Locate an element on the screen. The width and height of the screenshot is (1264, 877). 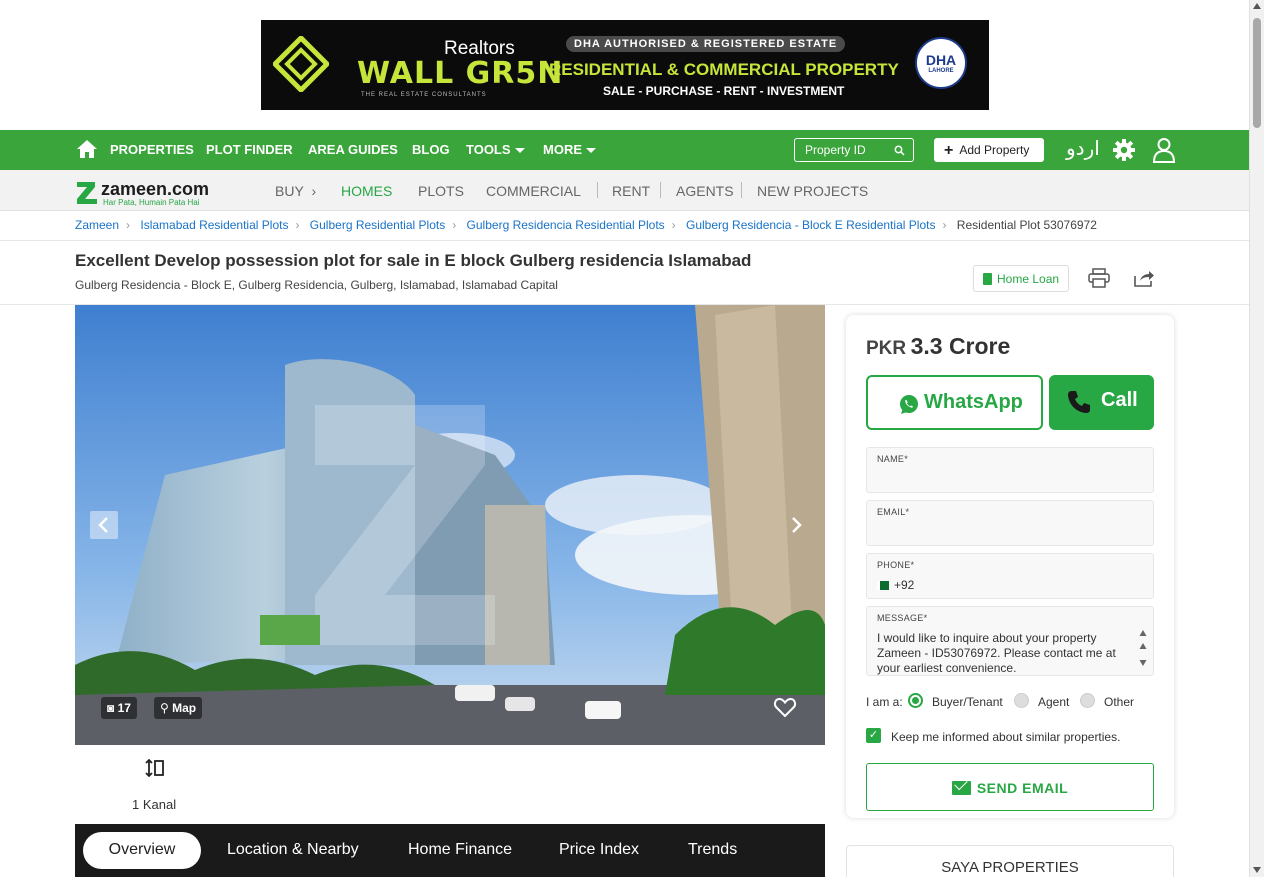
breadcrumb-link: Islamabad Residential Plots is located at coordinates (214, 225).